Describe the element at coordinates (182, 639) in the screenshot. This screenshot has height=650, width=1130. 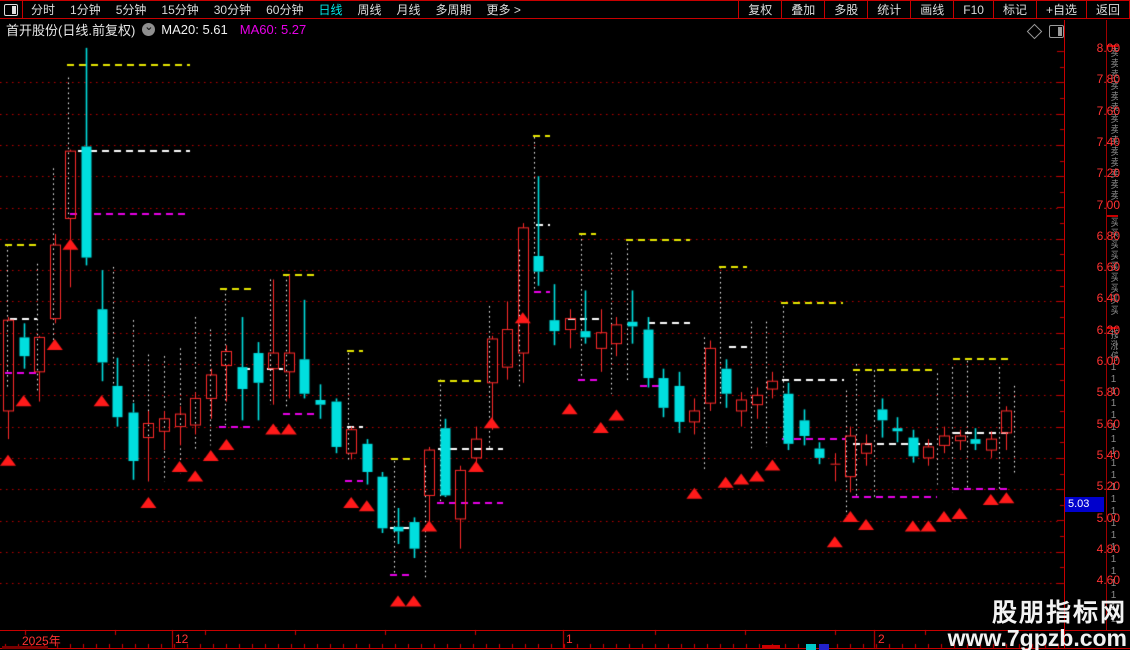
I see `date-label-12: 12` at that location.